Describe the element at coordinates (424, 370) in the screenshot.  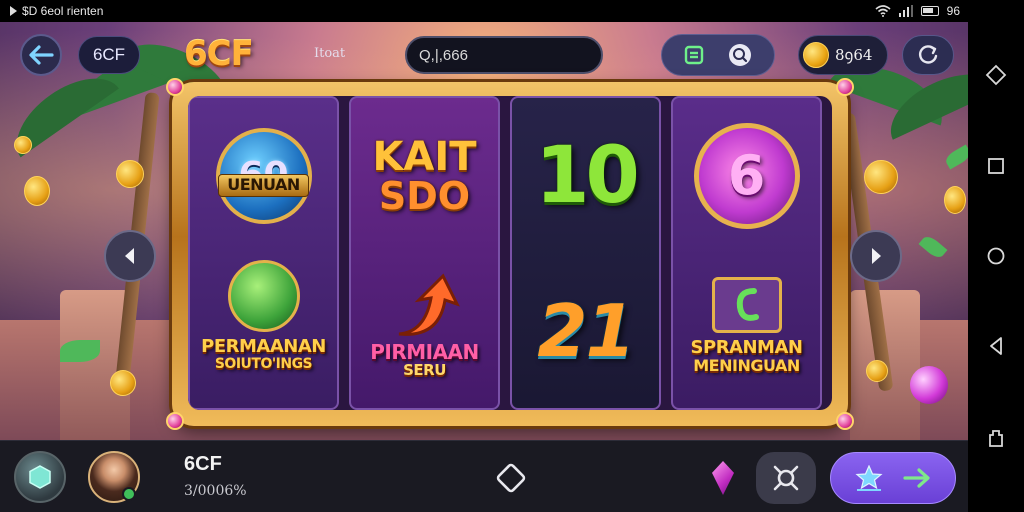
I see `reel-label-line2: SERU` at that location.